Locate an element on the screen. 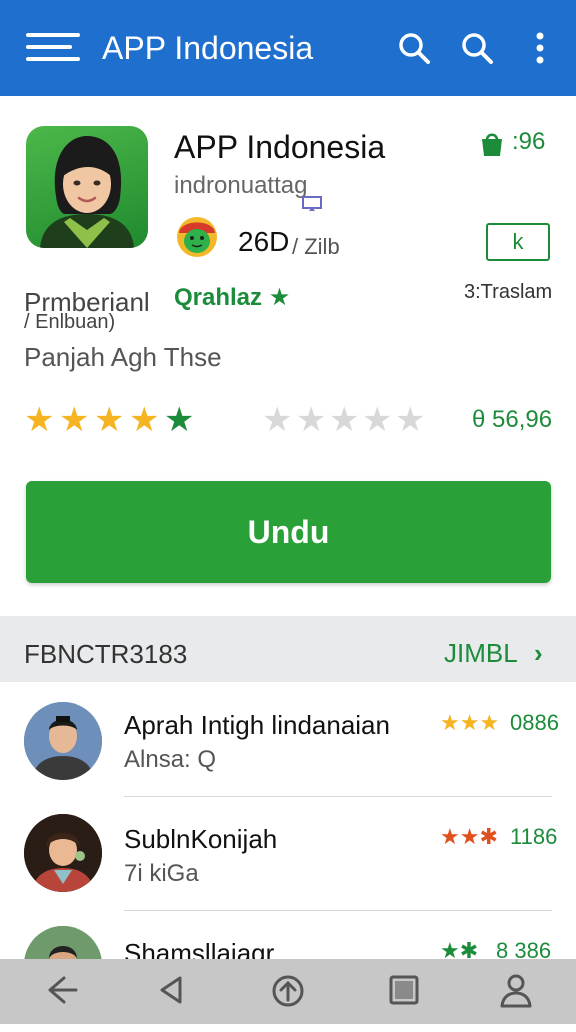  app-bar-title: APP Indonesia is located at coordinates (208, 48).